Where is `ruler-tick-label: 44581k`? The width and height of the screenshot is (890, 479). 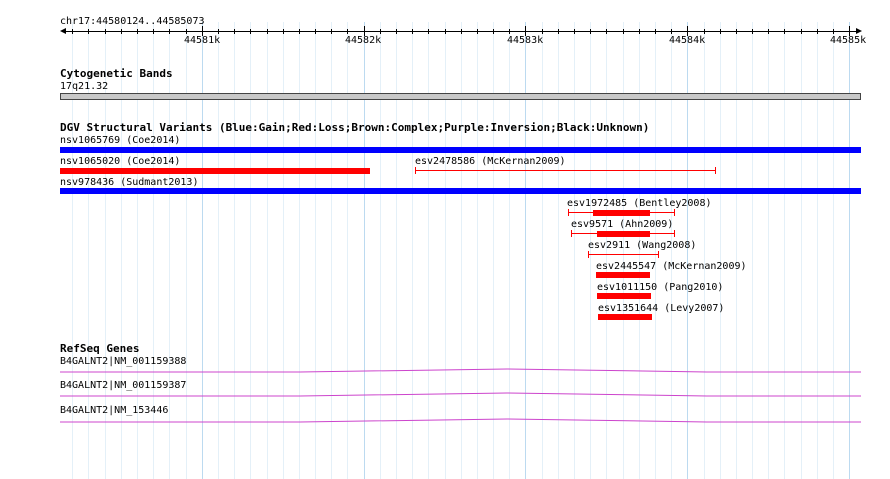 ruler-tick-label: 44581k is located at coordinates (202, 40).